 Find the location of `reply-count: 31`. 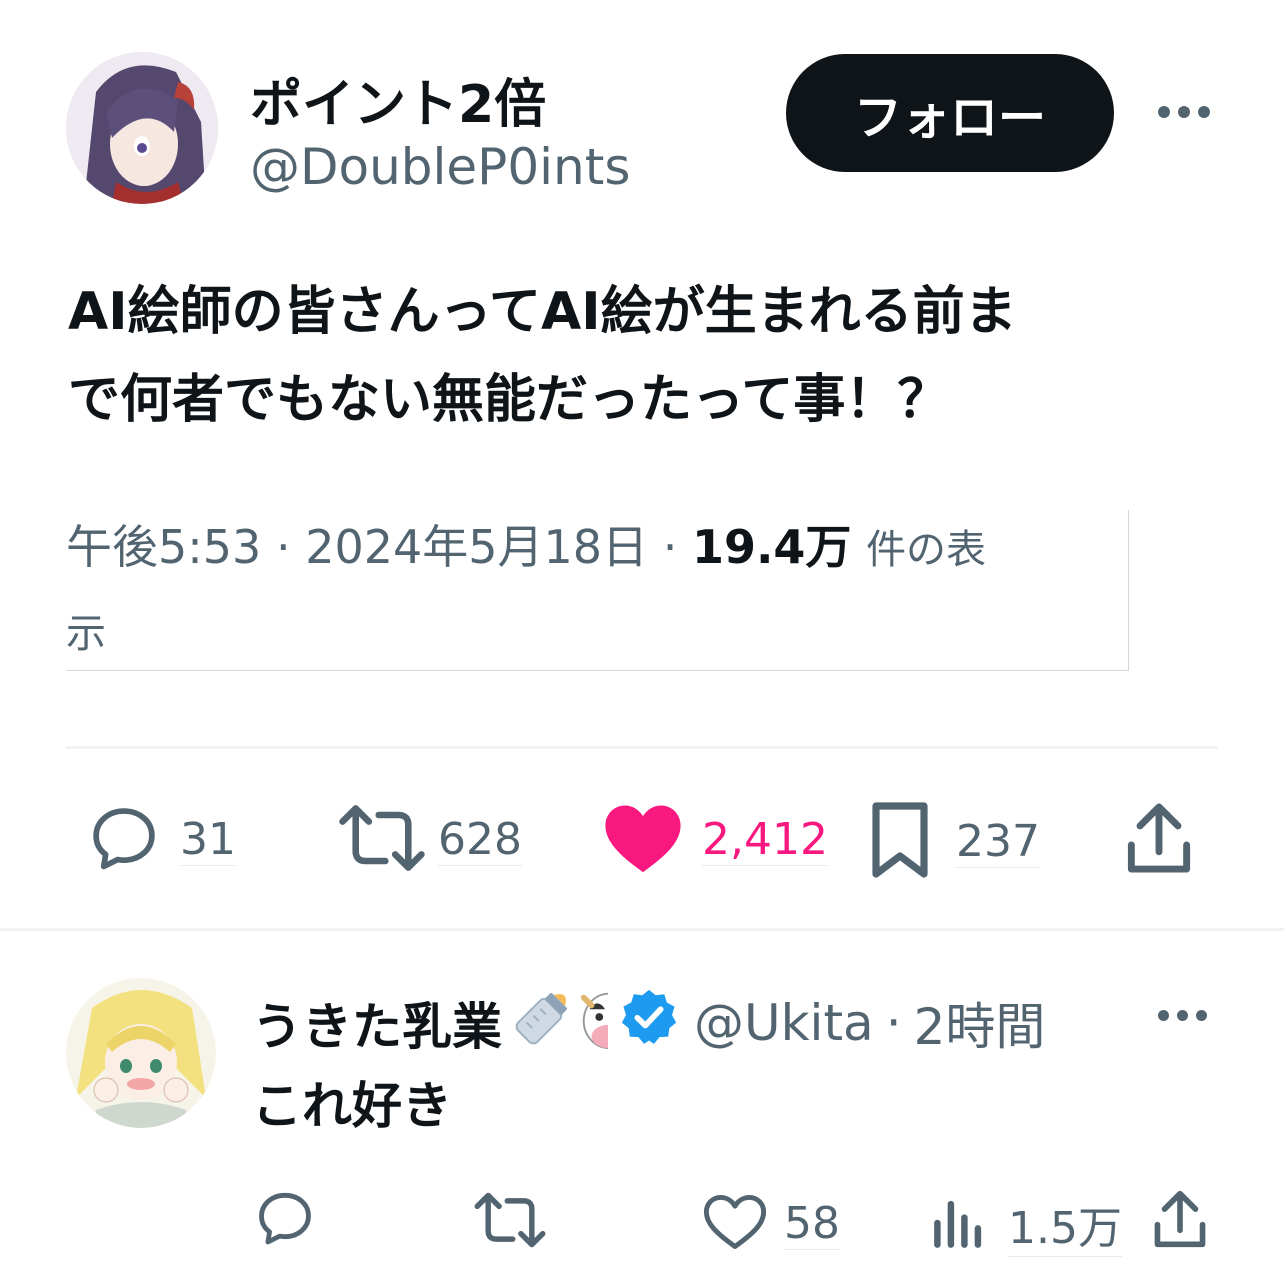

reply-count: 31 is located at coordinates (208, 840).